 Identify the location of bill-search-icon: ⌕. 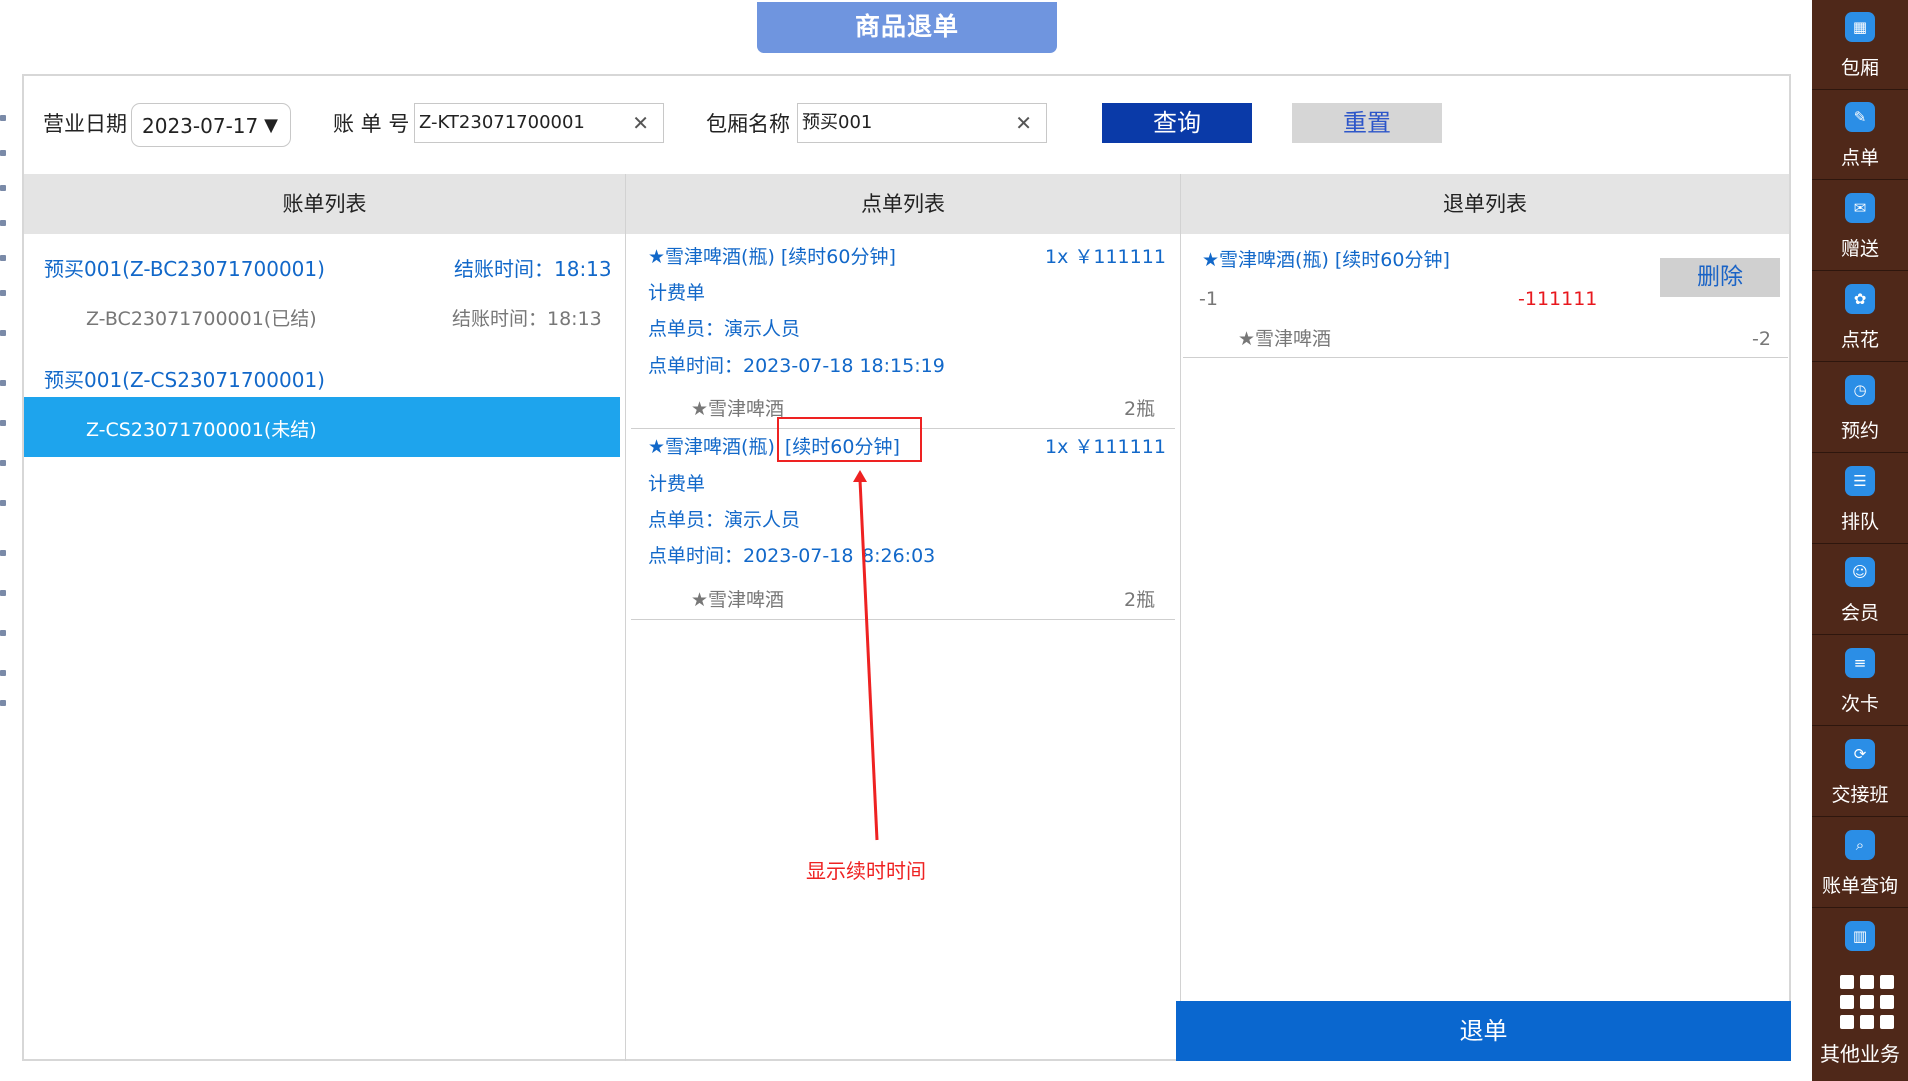
(1860, 845).